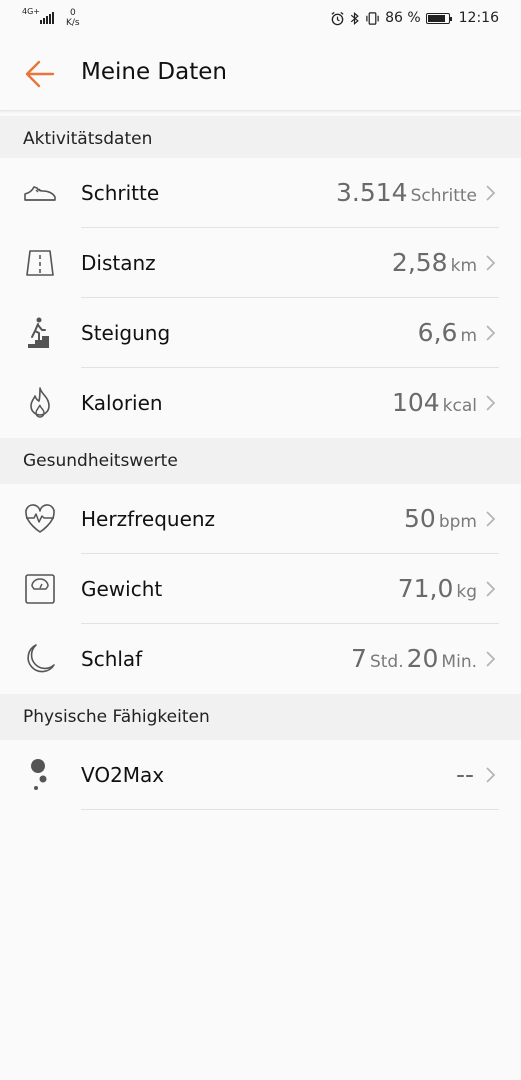 The image size is (521, 1080). I want to click on value-number: 7, so click(359, 658).